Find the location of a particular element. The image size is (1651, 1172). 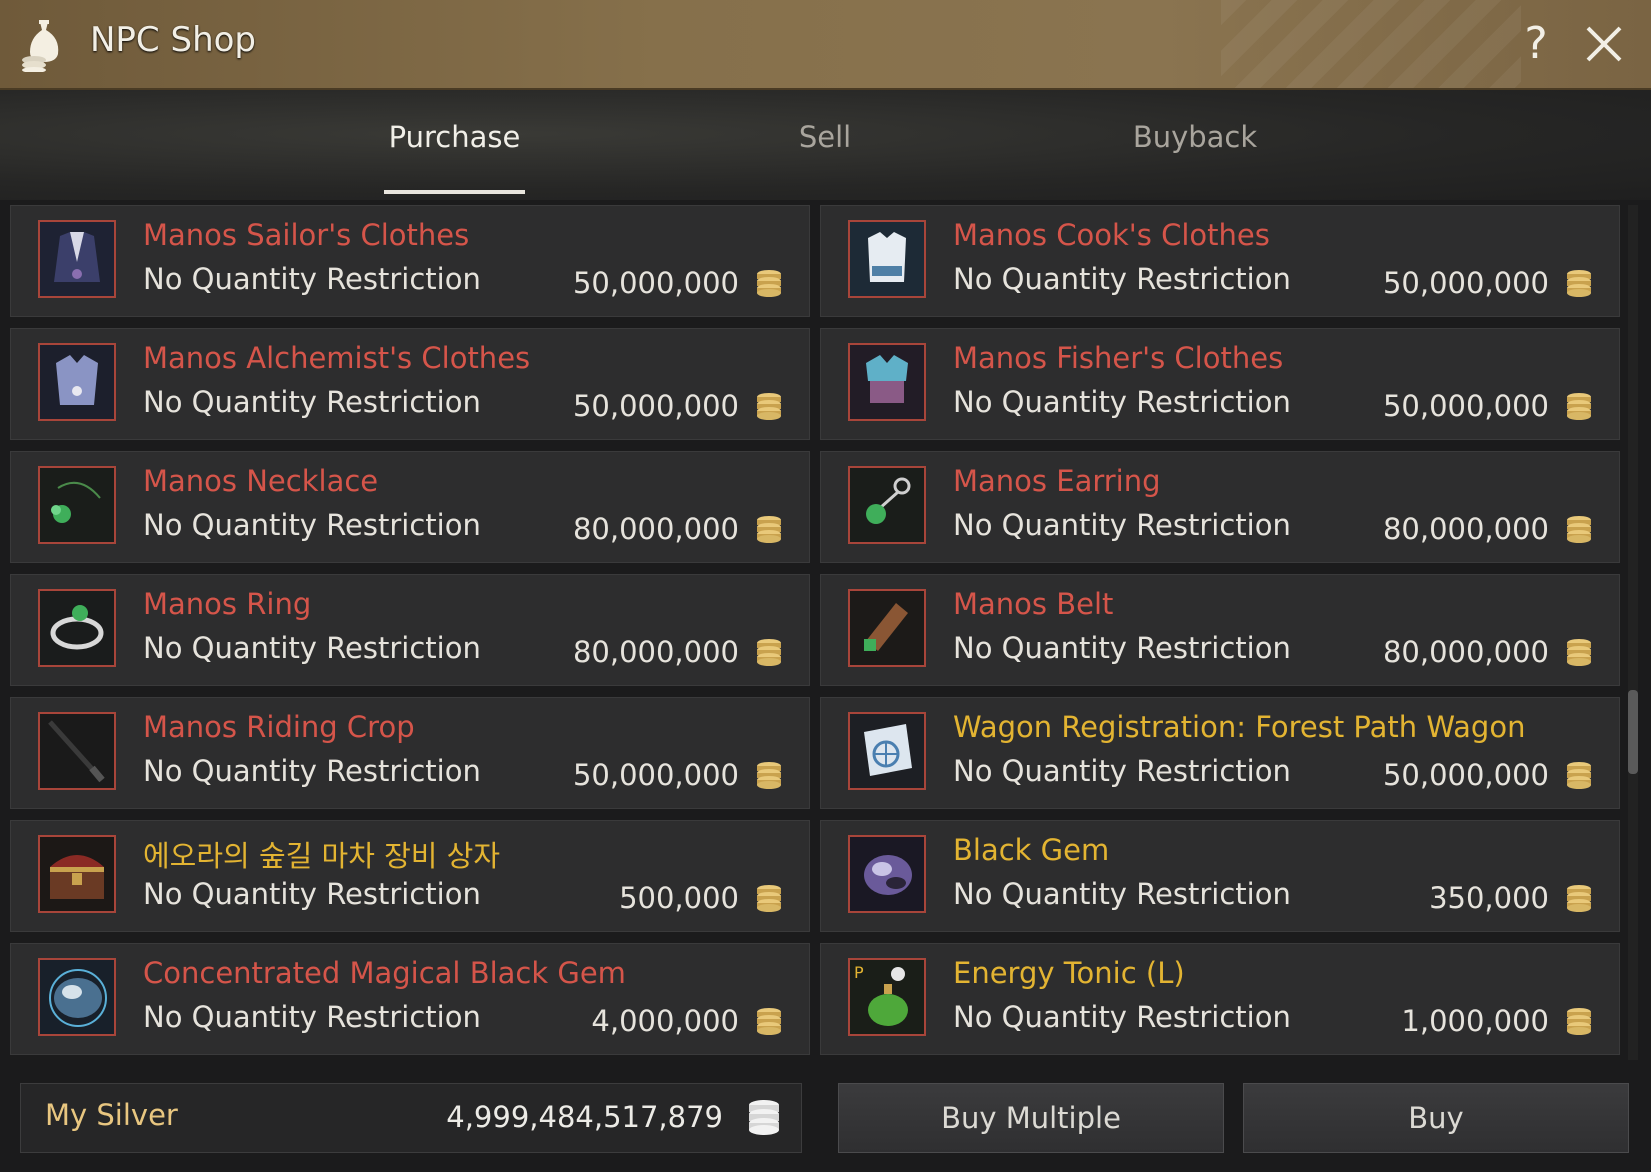

treasure-chest-icon is located at coordinates (77, 874).